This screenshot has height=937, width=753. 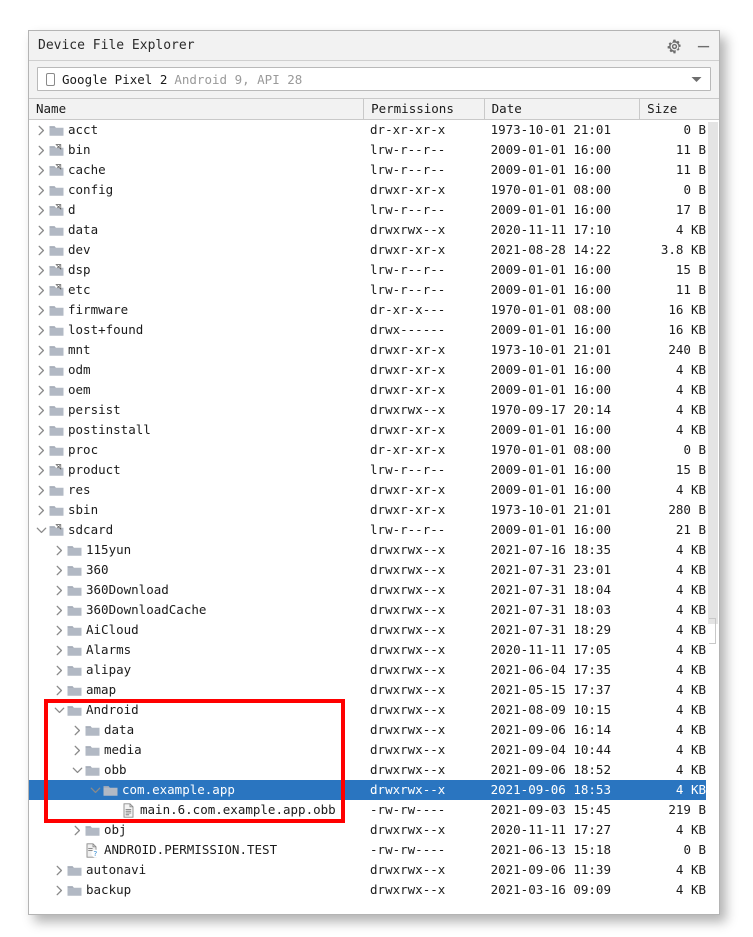 What do you see at coordinates (374, 310) in the screenshot?
I see `table-row: firmware dr-xr-x--- 1970-01-01 08:00 16 KB` at bounding box center [374, 310].